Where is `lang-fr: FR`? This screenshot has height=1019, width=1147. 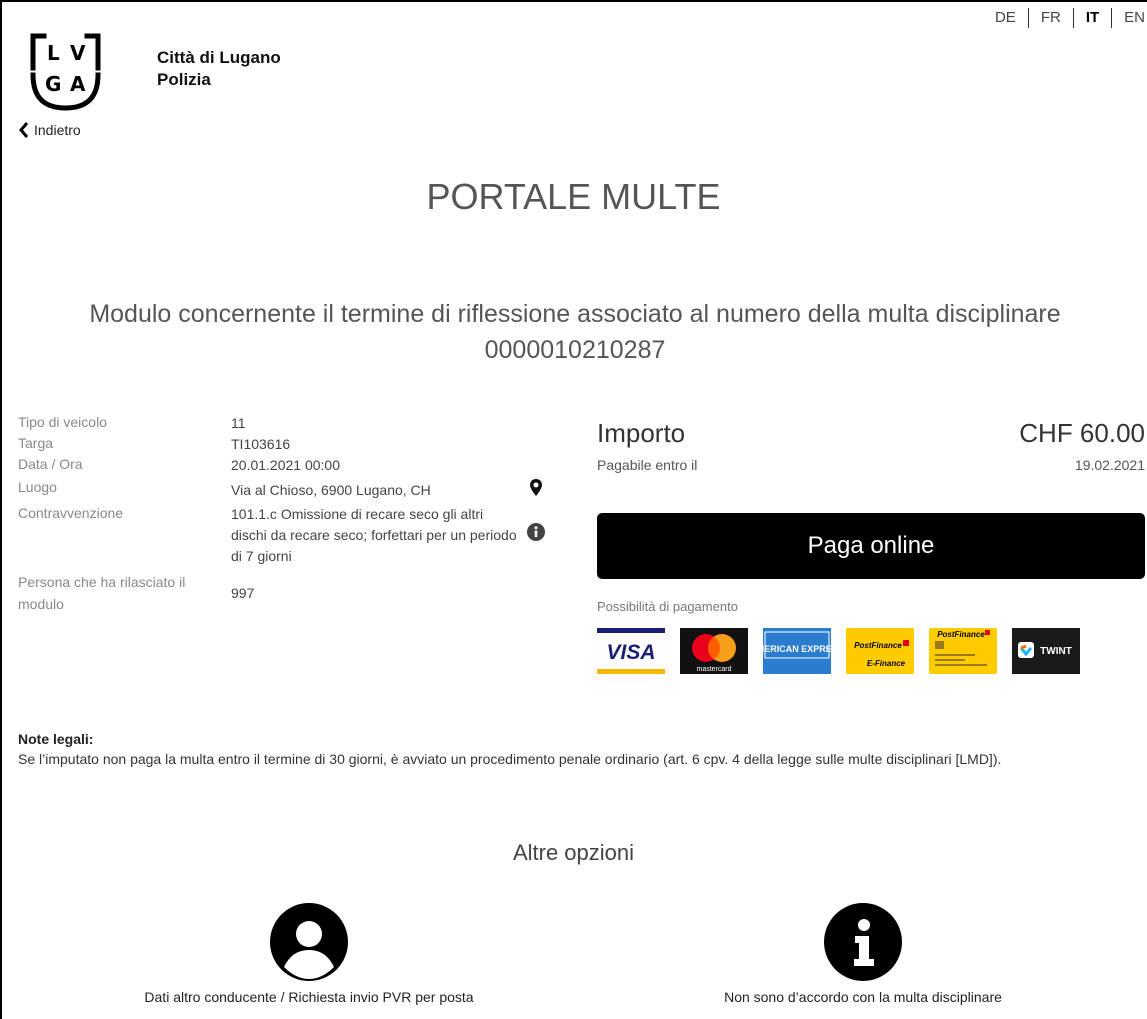 lang-fr: FR is located at coordinates (1051, 18).